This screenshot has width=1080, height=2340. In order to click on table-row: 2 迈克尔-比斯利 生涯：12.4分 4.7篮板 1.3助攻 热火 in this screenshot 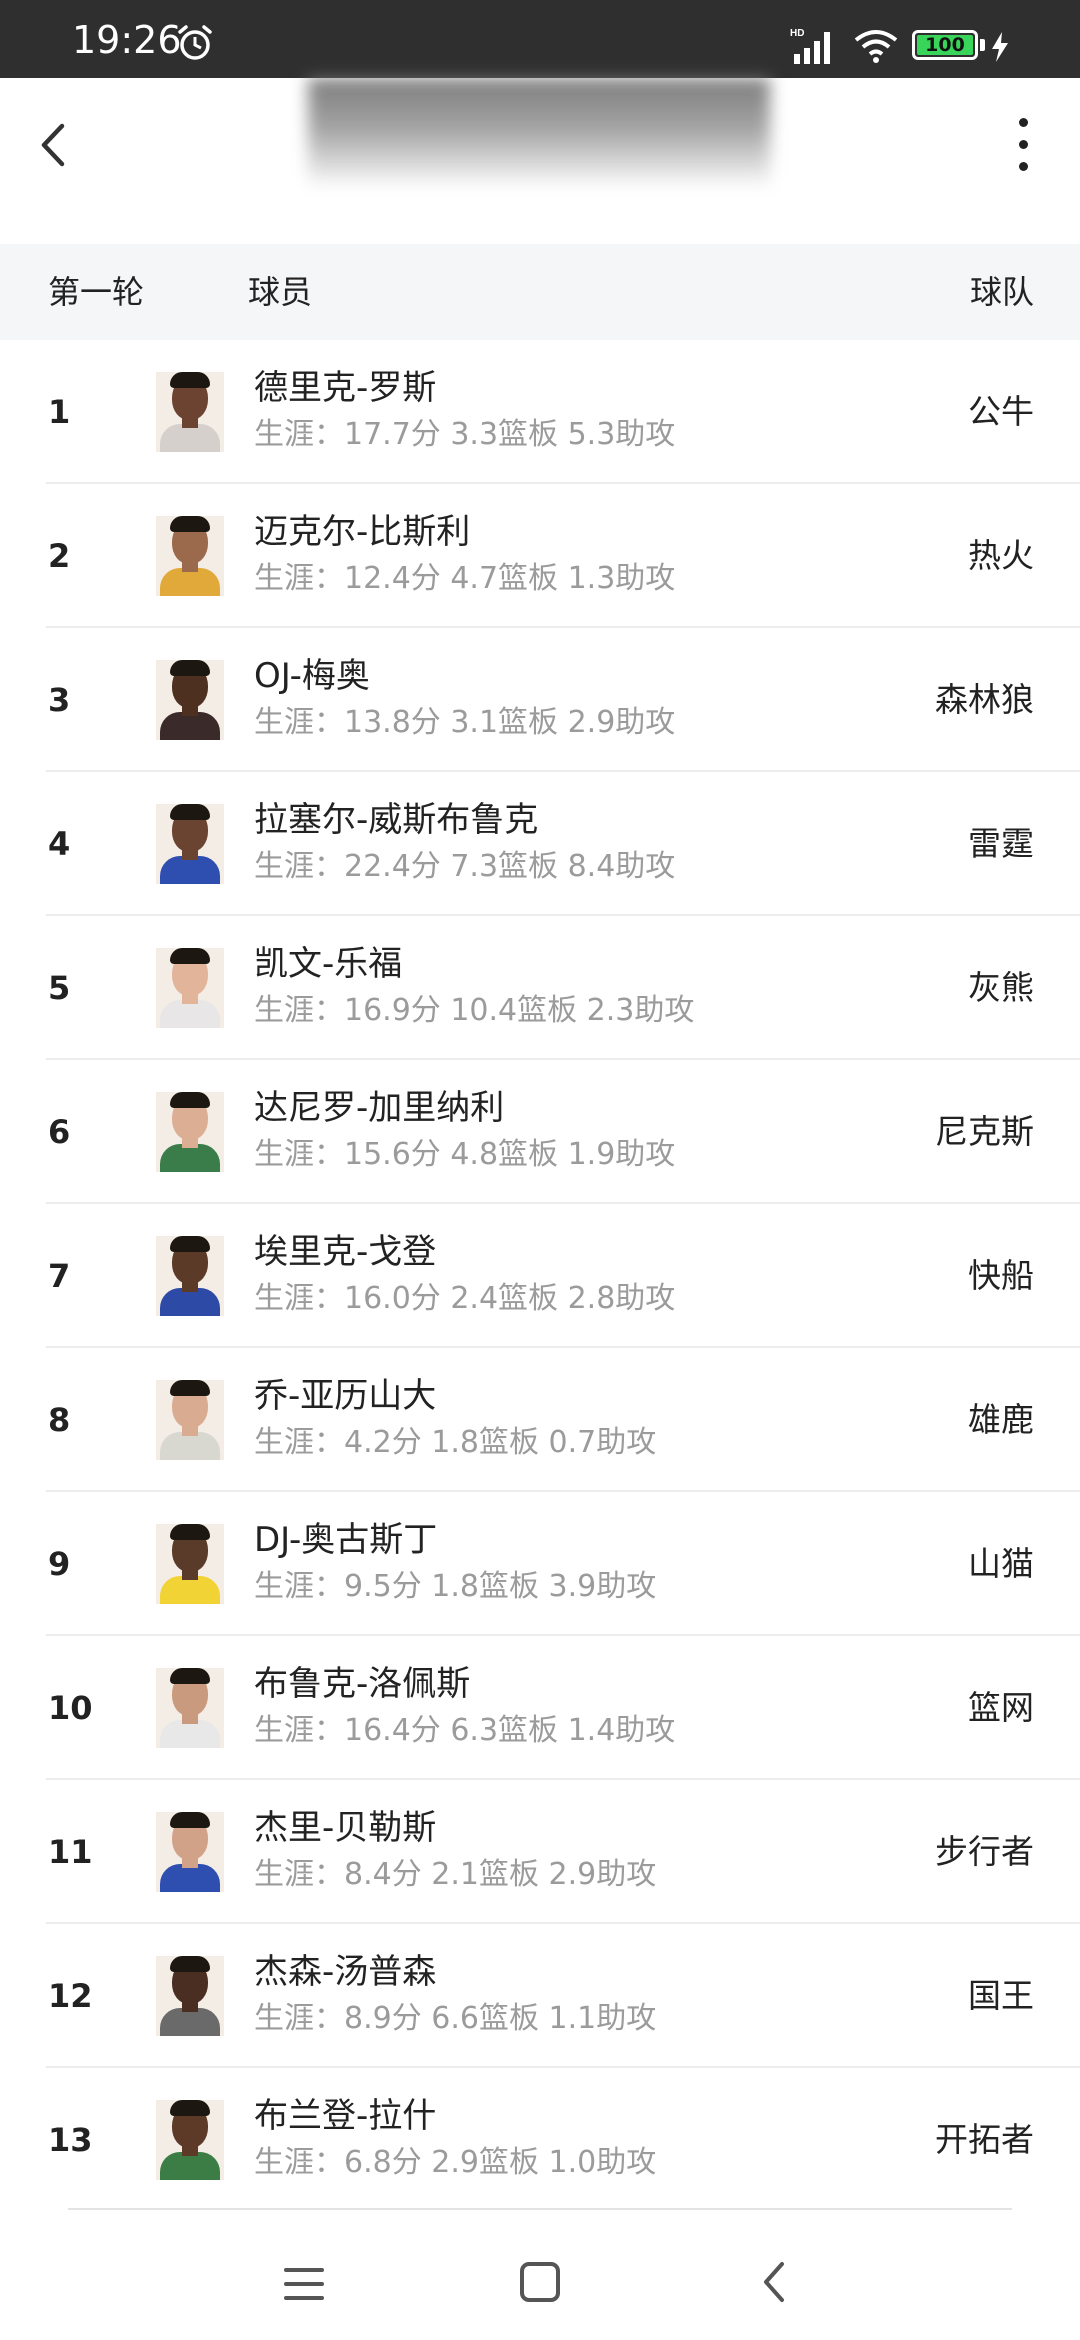, I will do `click(540, 556)`.